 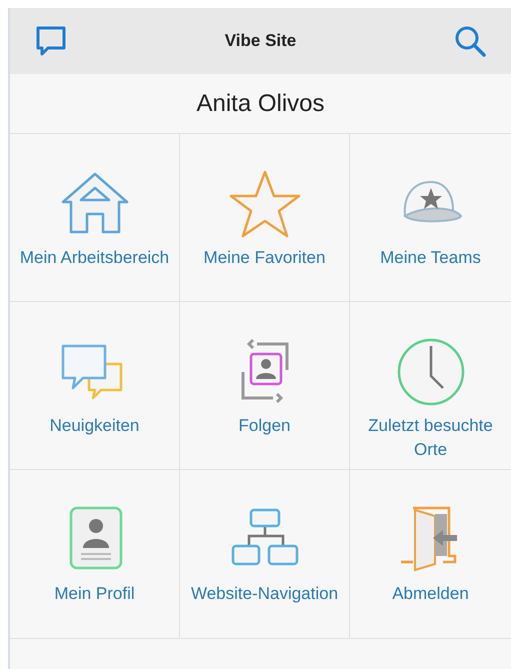 What do you see at coordinates (265, 554) in the screenshot?
I see `menu-tile: Website-Navigation` at bounding box center [265, 554].